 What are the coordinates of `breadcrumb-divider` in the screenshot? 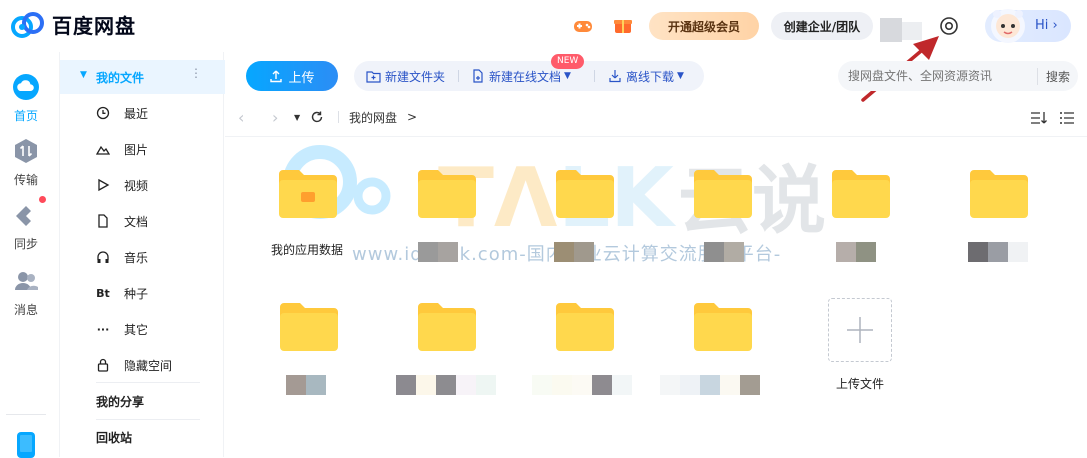 It's located at (338, 117).